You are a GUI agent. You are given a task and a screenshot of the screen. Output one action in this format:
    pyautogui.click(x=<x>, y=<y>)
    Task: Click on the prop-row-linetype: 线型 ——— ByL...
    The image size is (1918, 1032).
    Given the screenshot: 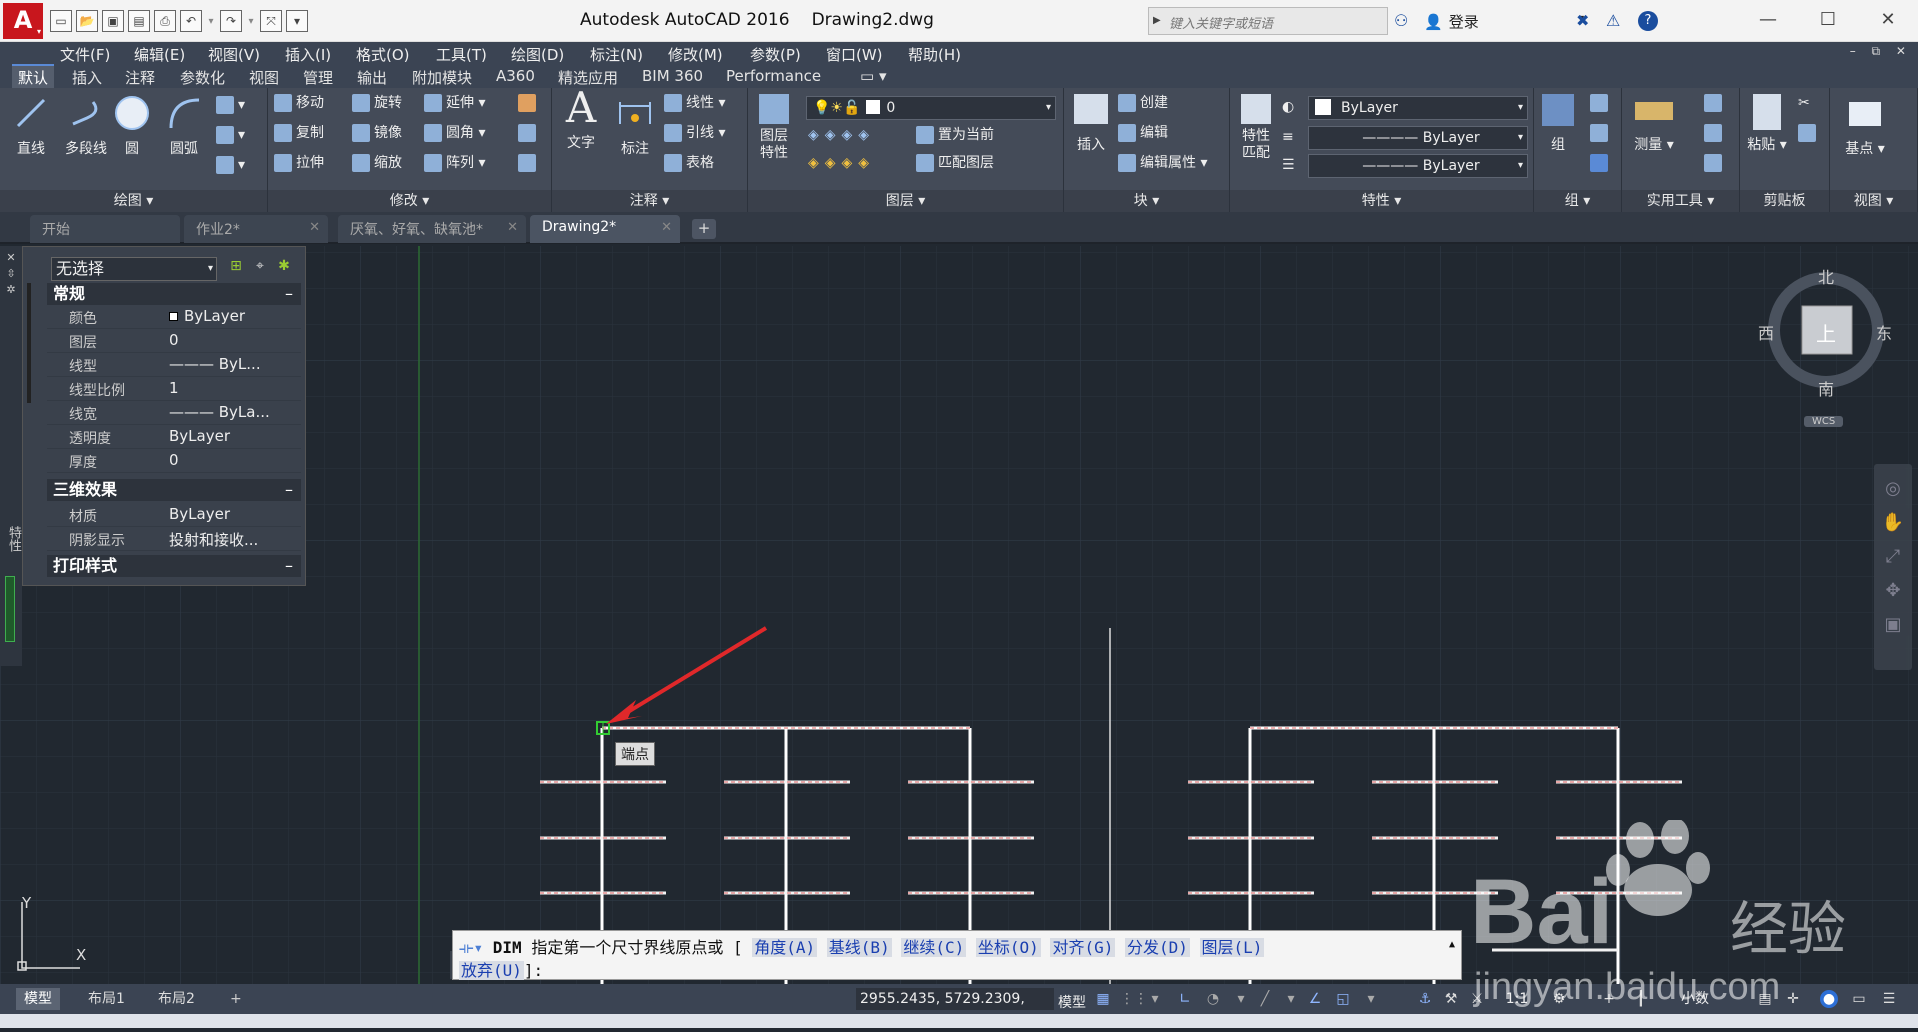 What is the action you would take?
    pyautogui.click(x=174, y=365)
    